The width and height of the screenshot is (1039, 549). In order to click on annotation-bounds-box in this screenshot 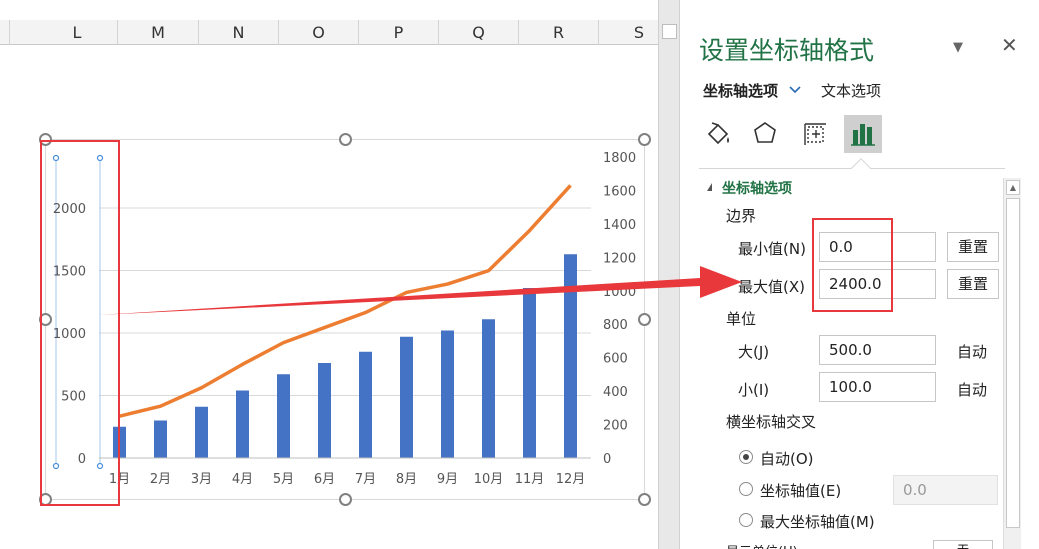, I will do `click(852, 265)`.